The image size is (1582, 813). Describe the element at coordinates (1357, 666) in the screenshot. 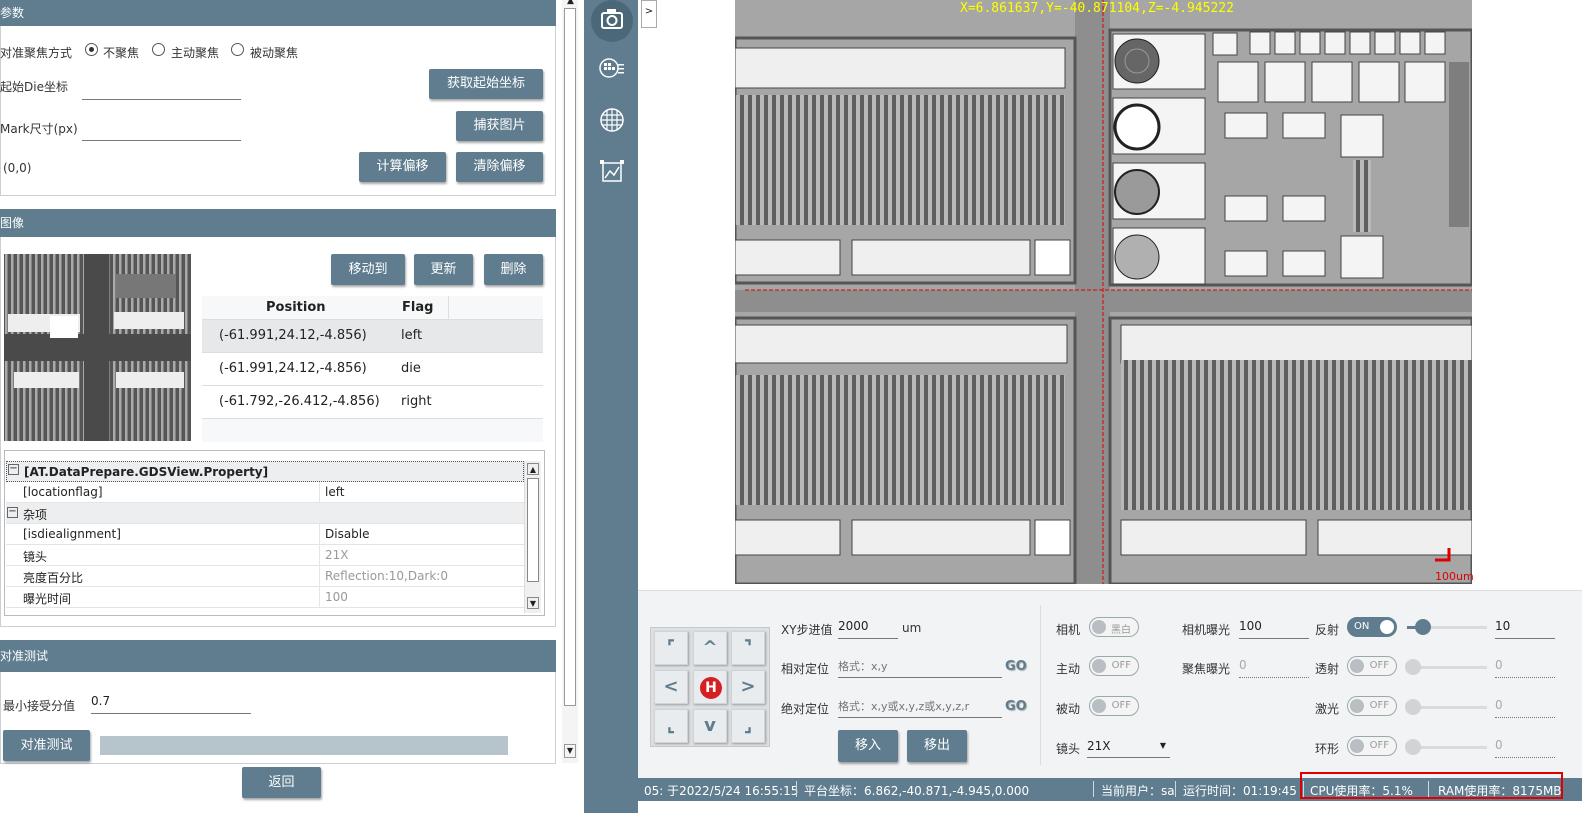

I see `toggle-knob` at that location.